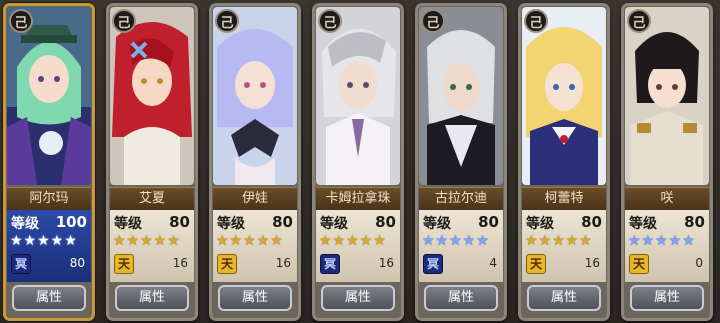 The height and width of the screenshot is (323, 720). What do you see at coordinates (71, 222) in the screenshot?
I see `level-value: 100` at bounding box center [71, 222].